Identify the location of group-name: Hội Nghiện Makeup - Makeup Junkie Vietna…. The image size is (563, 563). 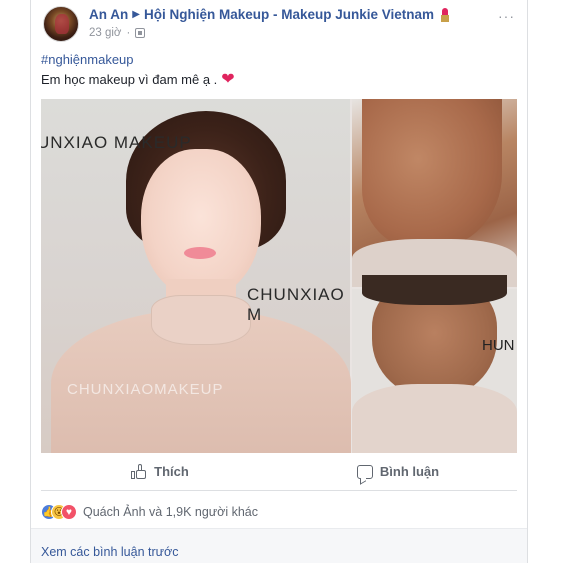
(289, 14).